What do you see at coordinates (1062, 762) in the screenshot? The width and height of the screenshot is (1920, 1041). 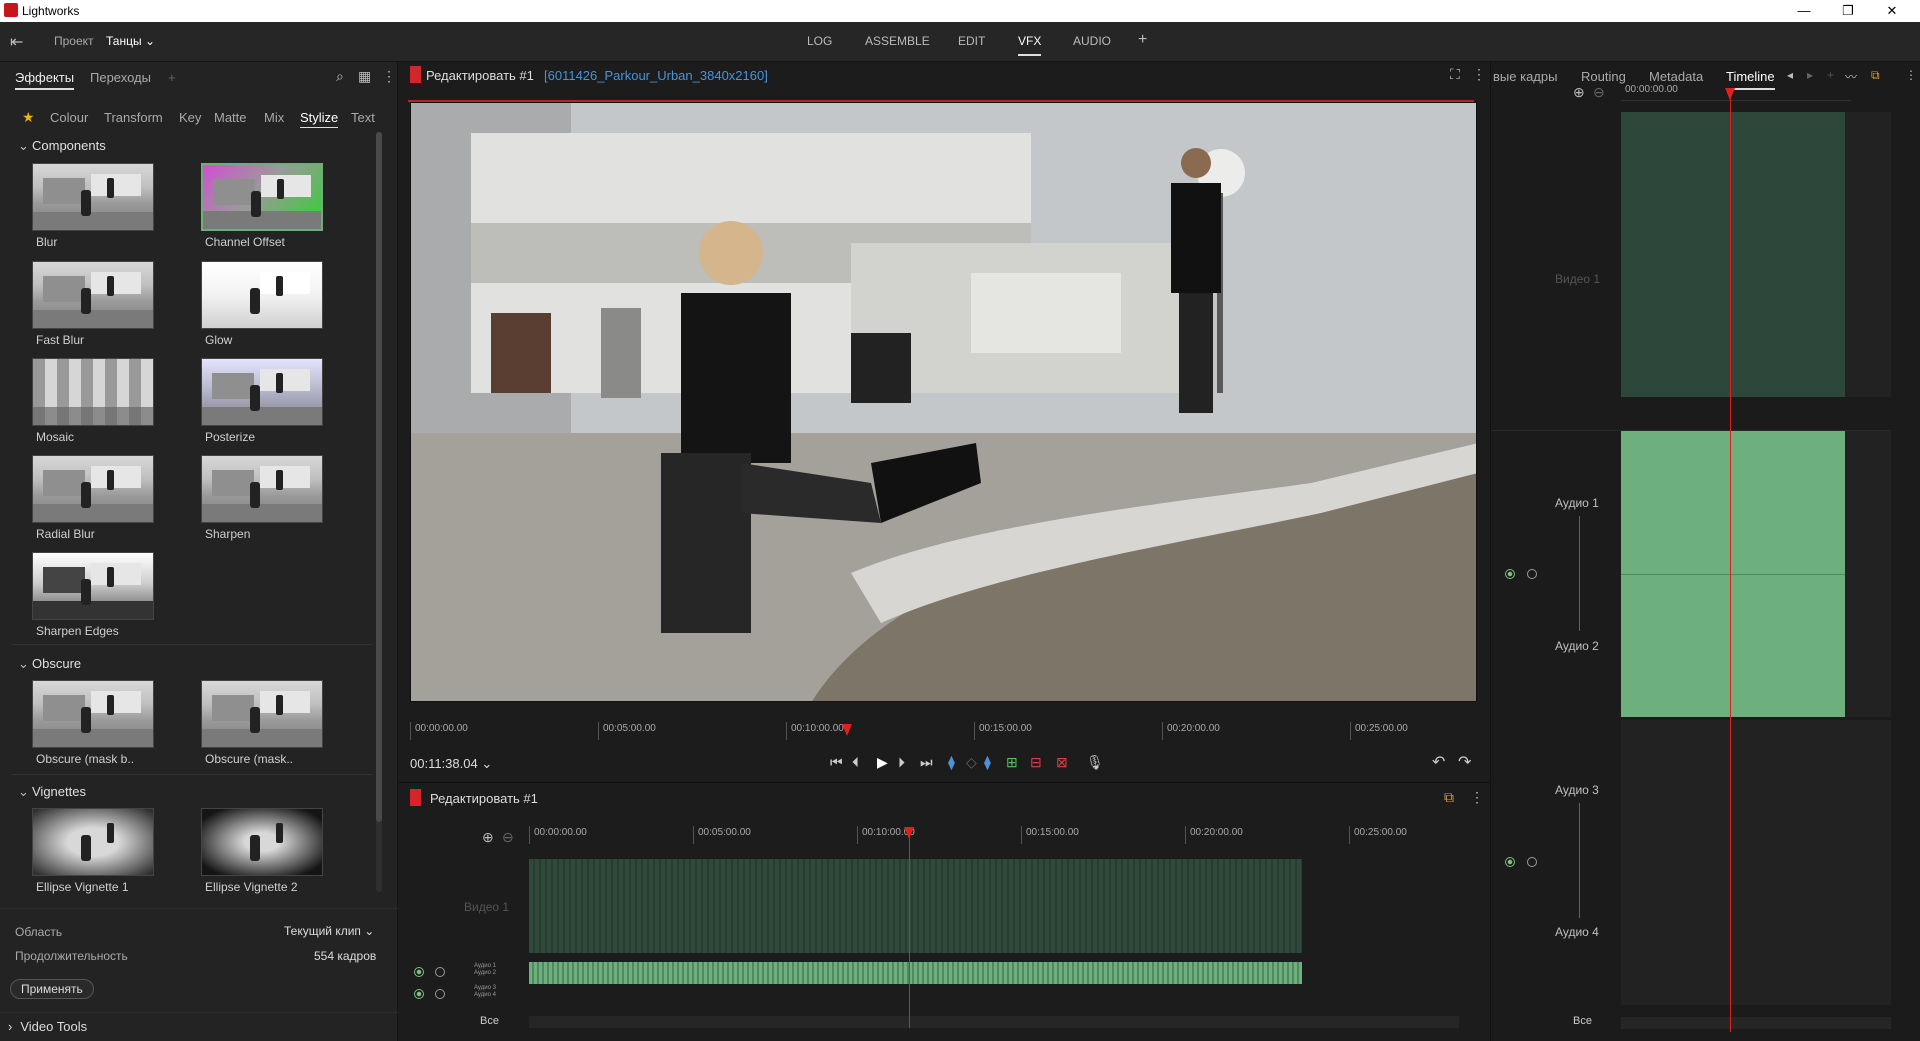 I see `delete-icon: ⊠` at bounding box center [1062, 762].